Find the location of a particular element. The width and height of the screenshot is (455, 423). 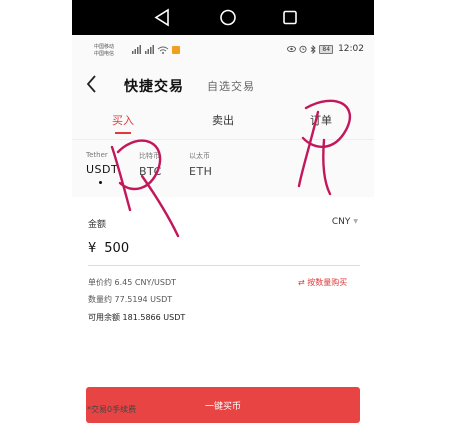

alarm-icon is located at coordinates (303, 49).